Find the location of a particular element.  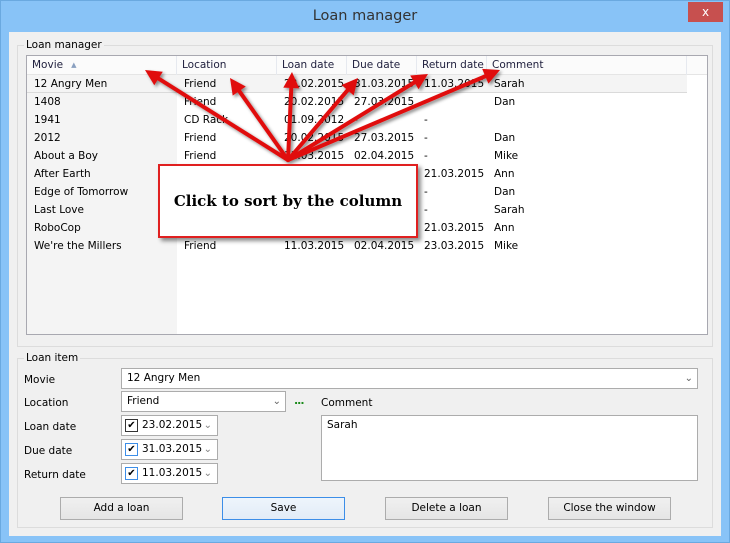

cell-movie: RoboCop is located at coordinates (57, 228).